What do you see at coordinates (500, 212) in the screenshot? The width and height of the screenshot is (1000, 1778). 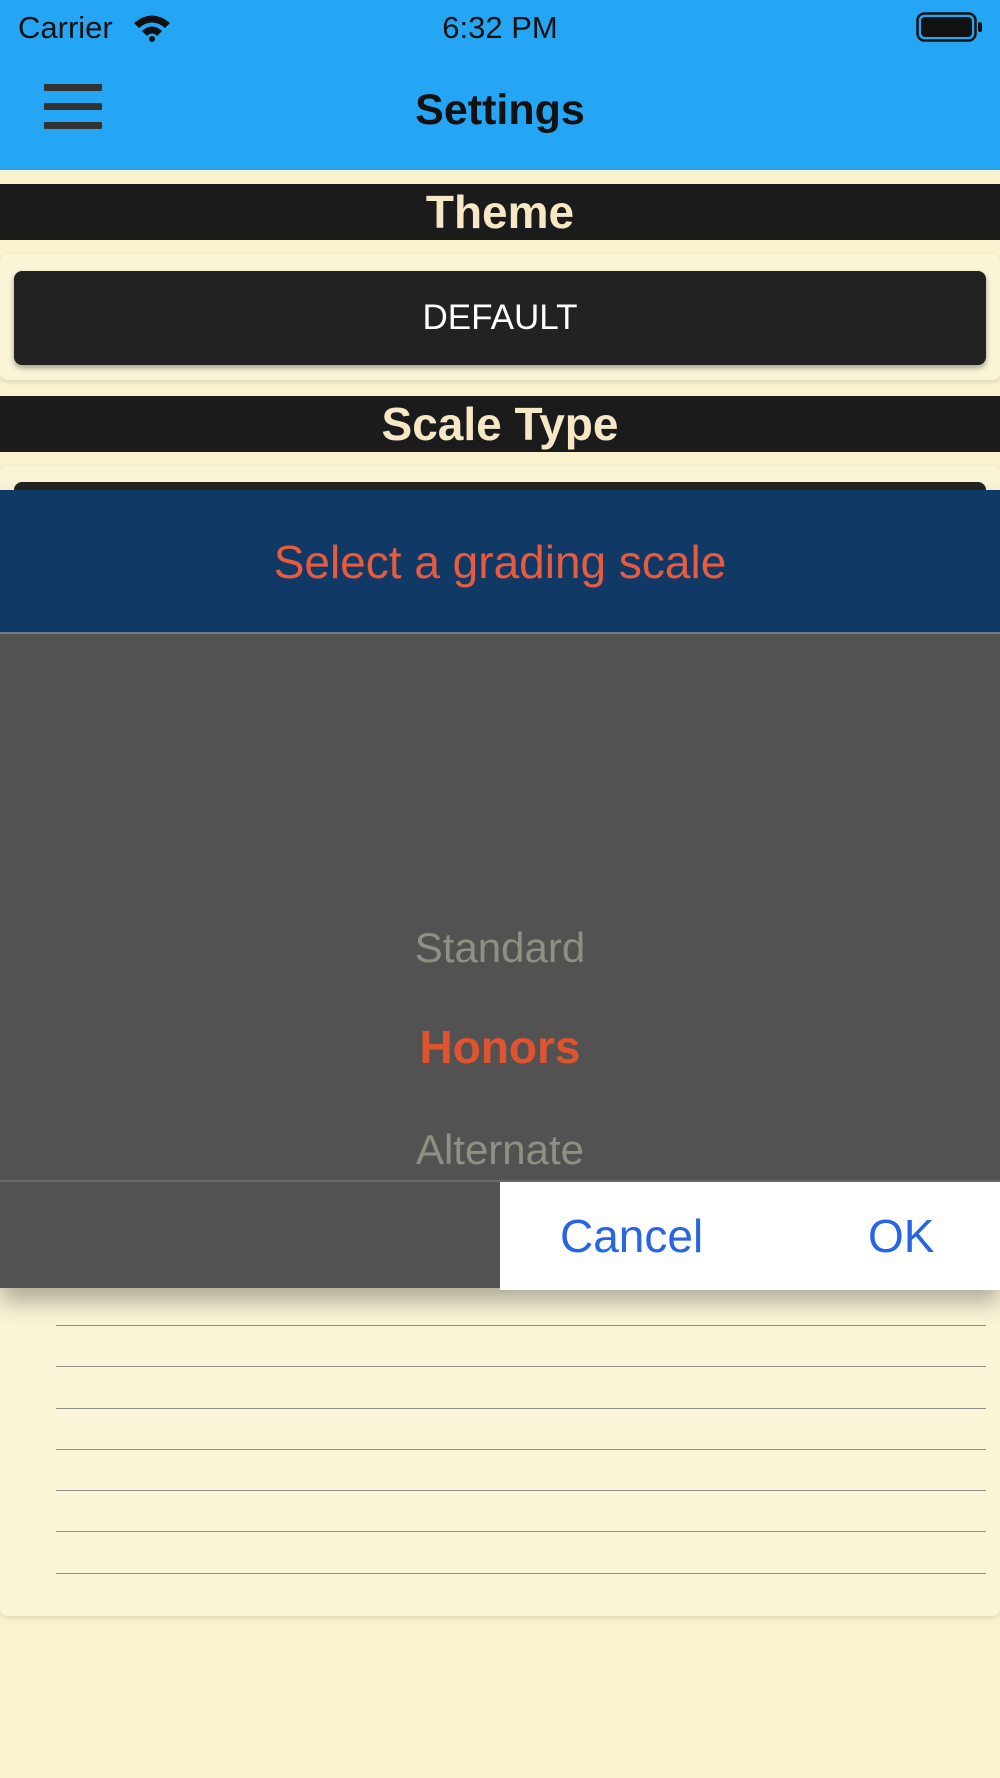 I see `theme-section-header: Theme` at bounding box center [500, 212].